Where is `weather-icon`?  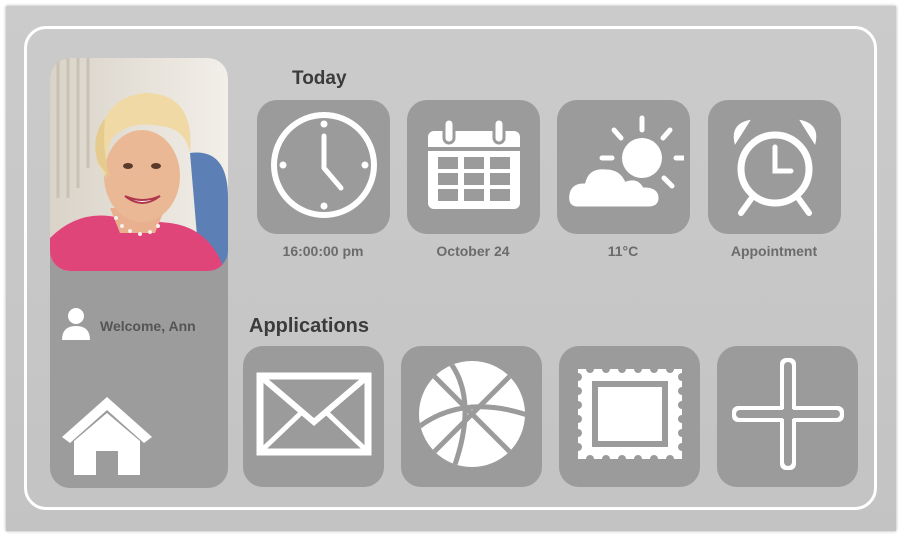 weather-icon is located at coordinates (627, 167).